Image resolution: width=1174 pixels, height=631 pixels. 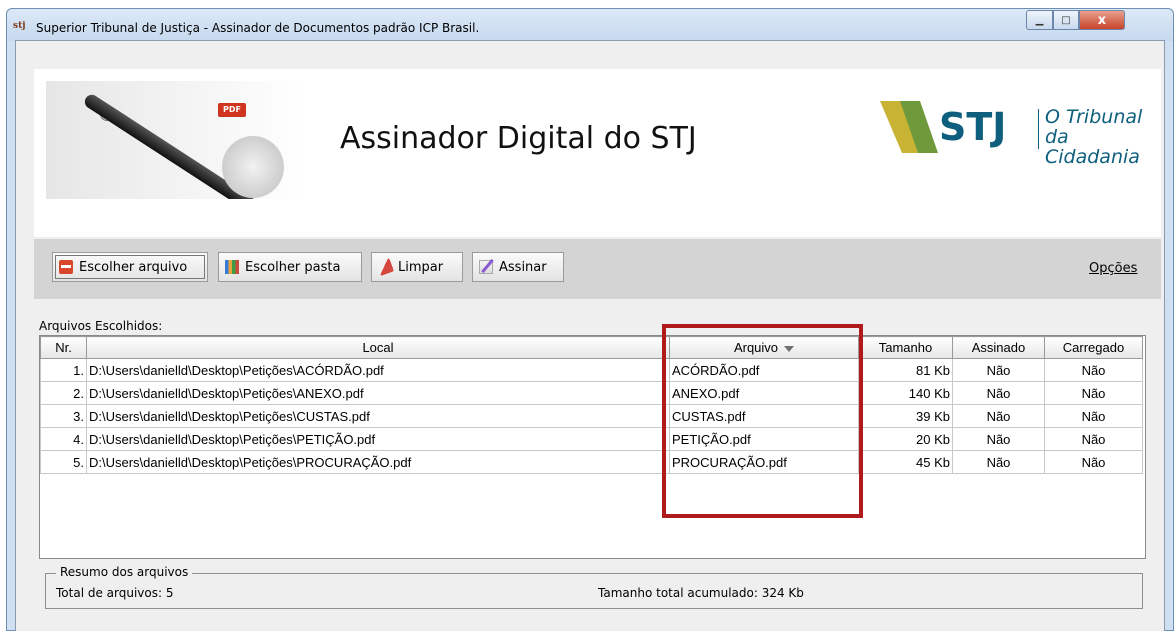 I want to click on cell-tamanho: 20 Kb, so click(x=905, y=439).